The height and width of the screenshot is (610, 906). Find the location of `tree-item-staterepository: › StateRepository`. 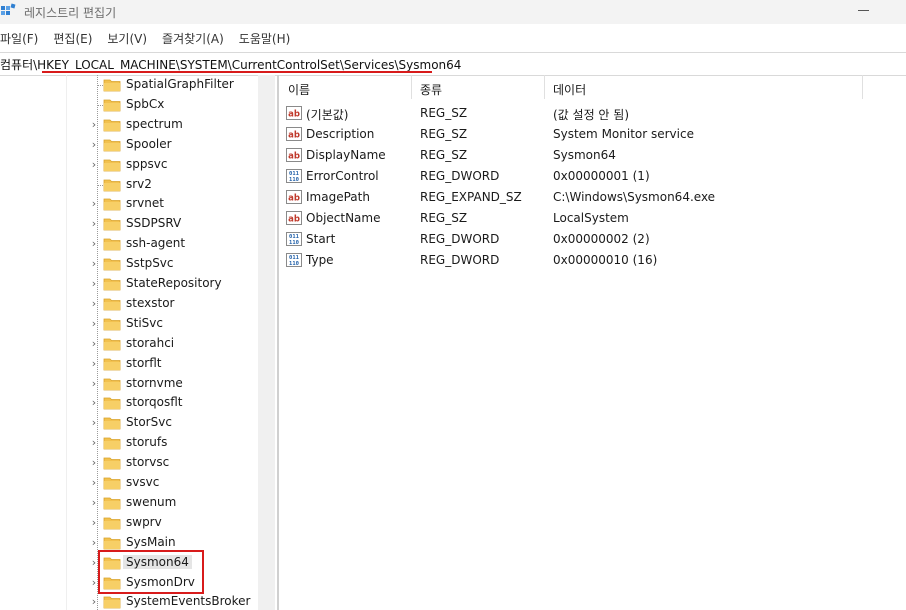

tree-item-staterepository: › StateRepository is located at coordinates (128, 284).